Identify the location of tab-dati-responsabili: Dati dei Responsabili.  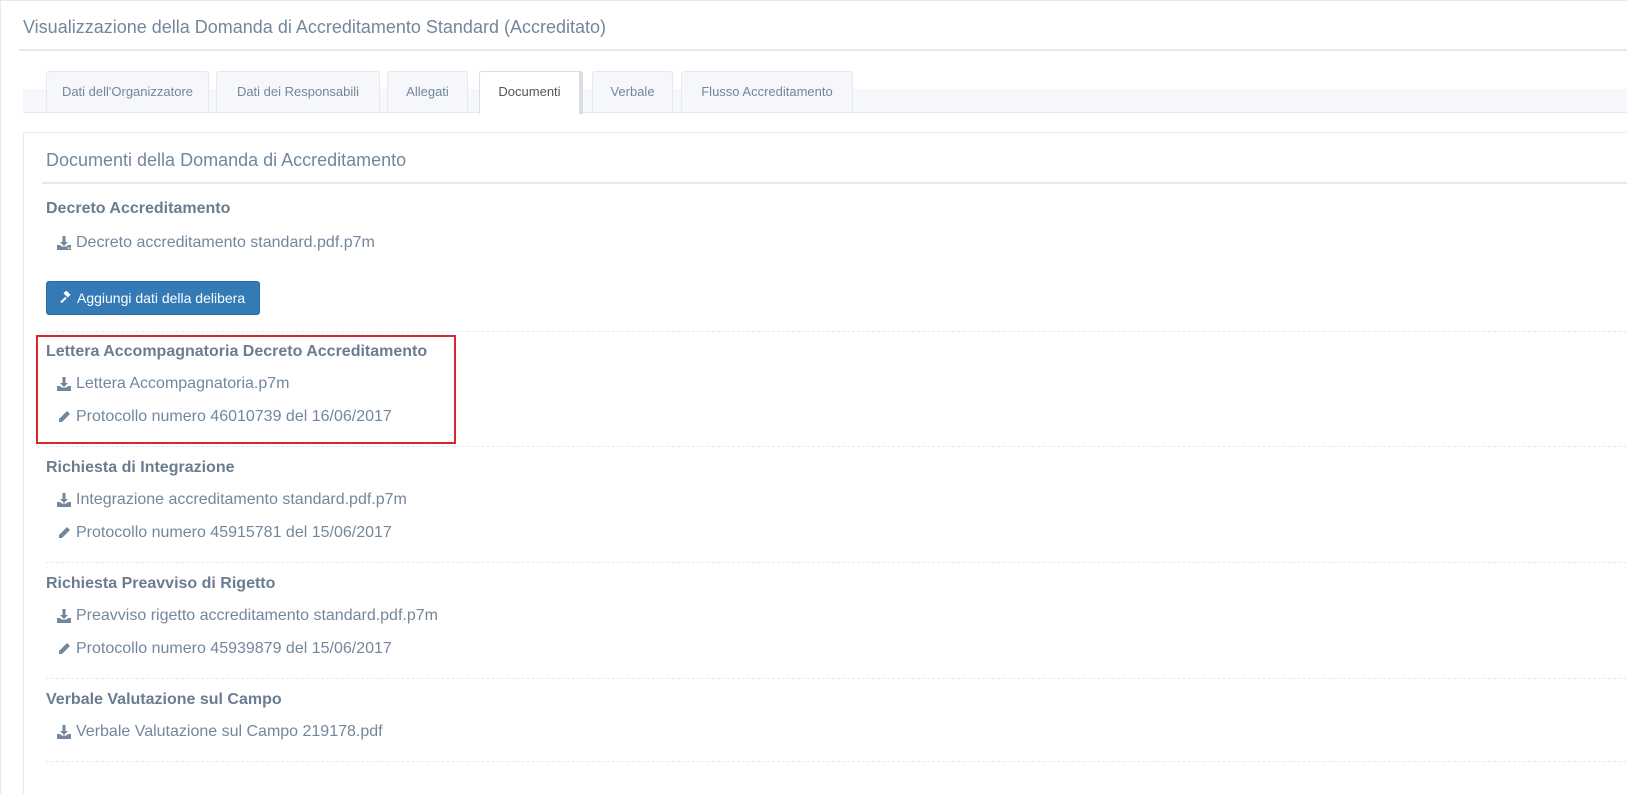
(298, 91).